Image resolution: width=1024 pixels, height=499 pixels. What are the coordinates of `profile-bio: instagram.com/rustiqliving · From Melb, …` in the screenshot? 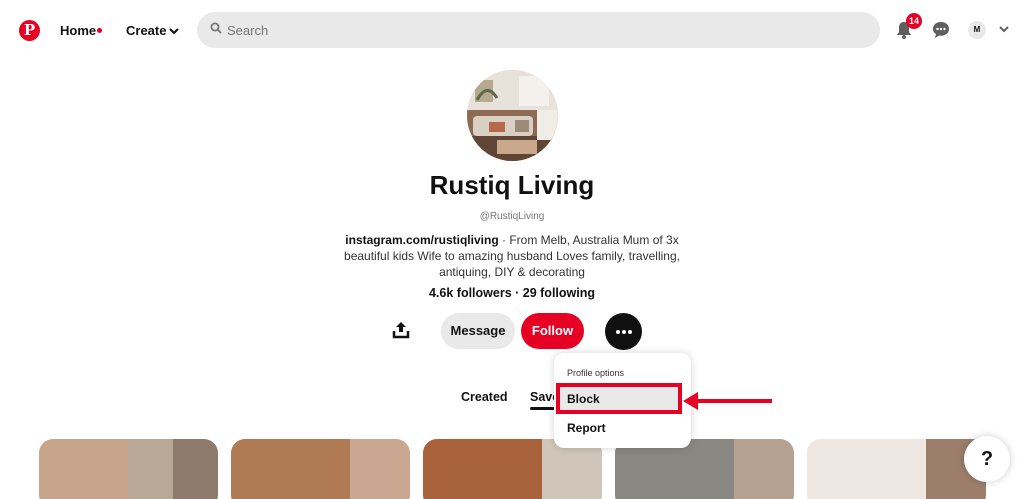 It's located at (512, 256).